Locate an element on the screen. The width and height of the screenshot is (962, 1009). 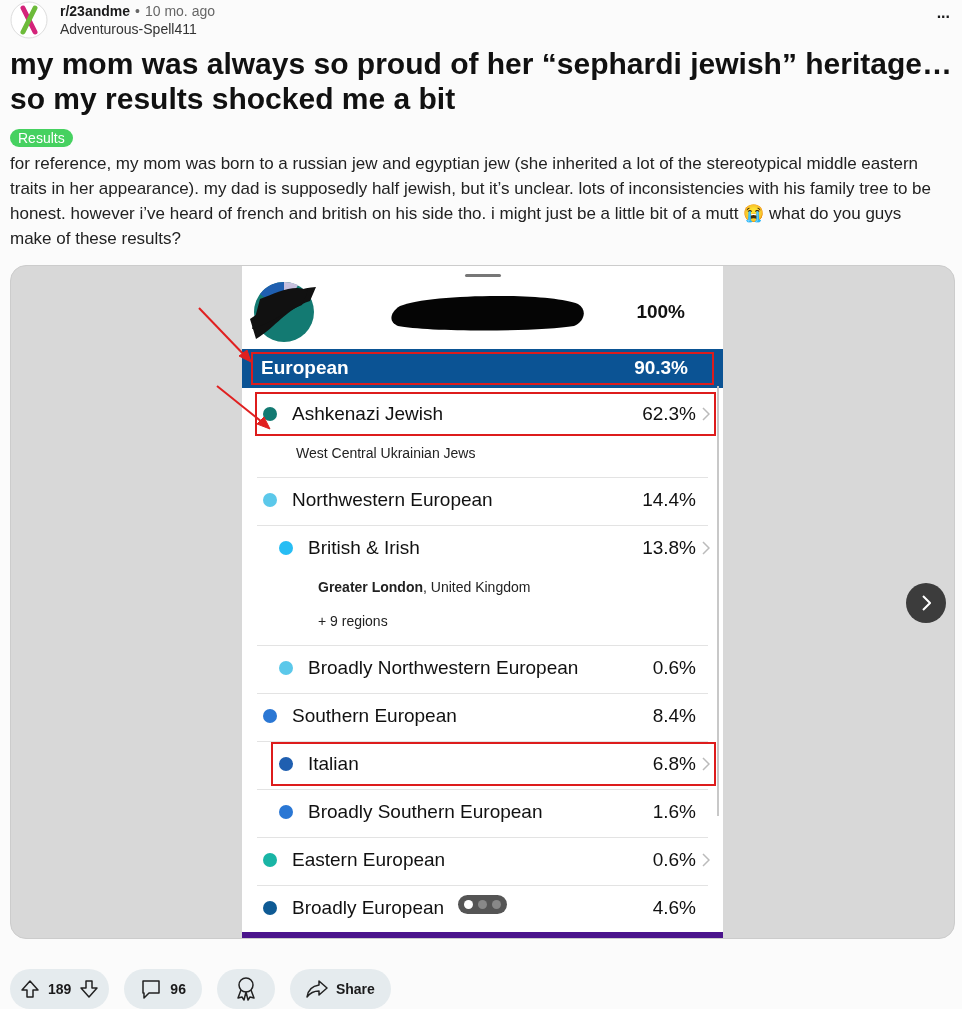
total-percentage: 100% is located at coordinates (660, 311).